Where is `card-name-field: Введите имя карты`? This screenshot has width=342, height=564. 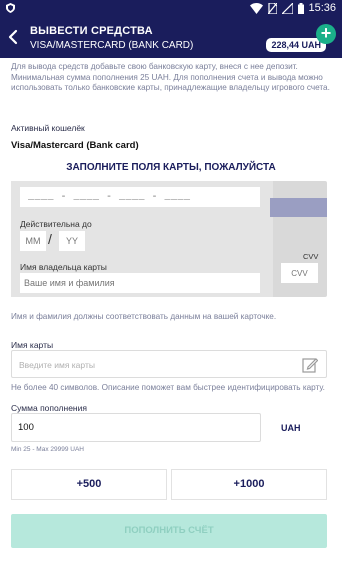
card-name-field: Введите имя карты is located at coordinates (169, 364).